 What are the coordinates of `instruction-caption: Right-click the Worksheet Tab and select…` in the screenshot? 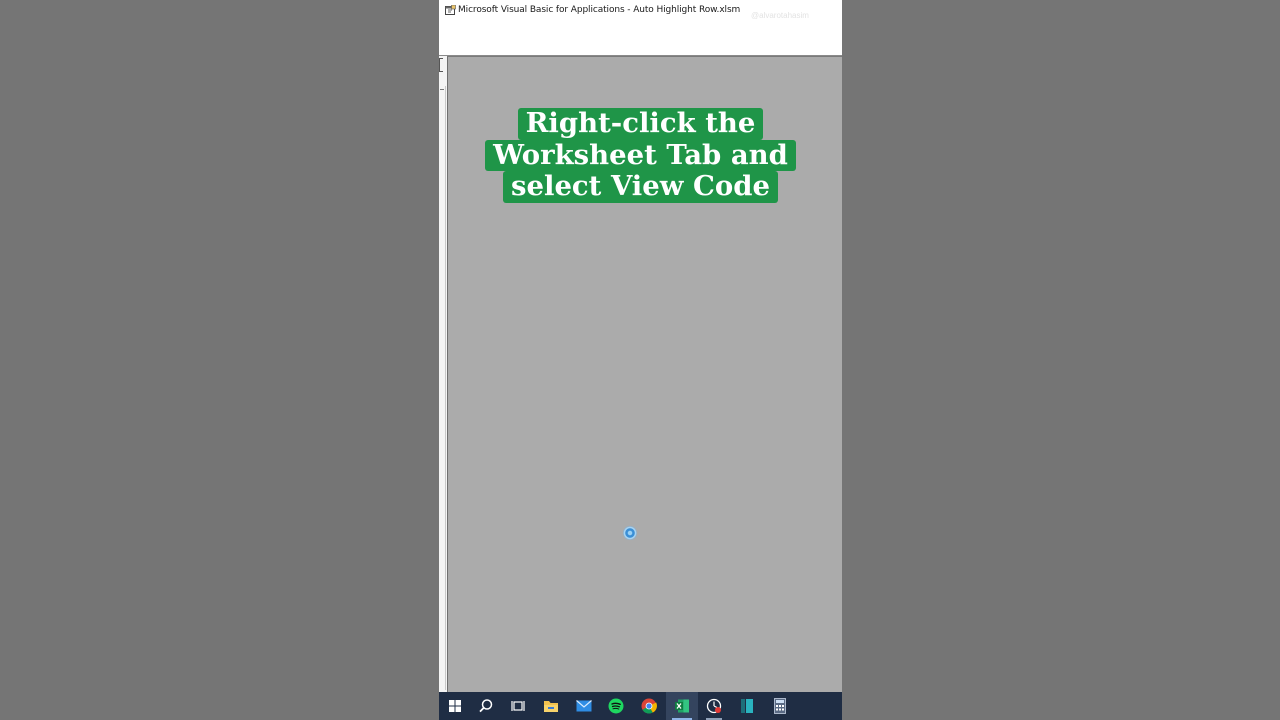 It's located at (640, 155).